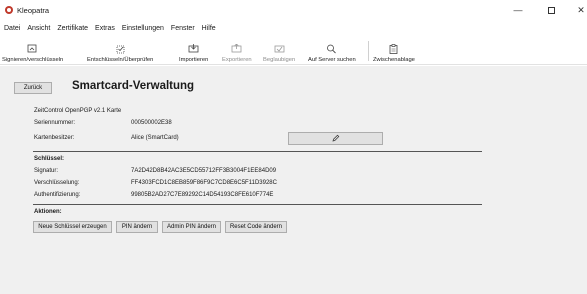  I want to click on export-button: Exportieren, so click(237, 51).